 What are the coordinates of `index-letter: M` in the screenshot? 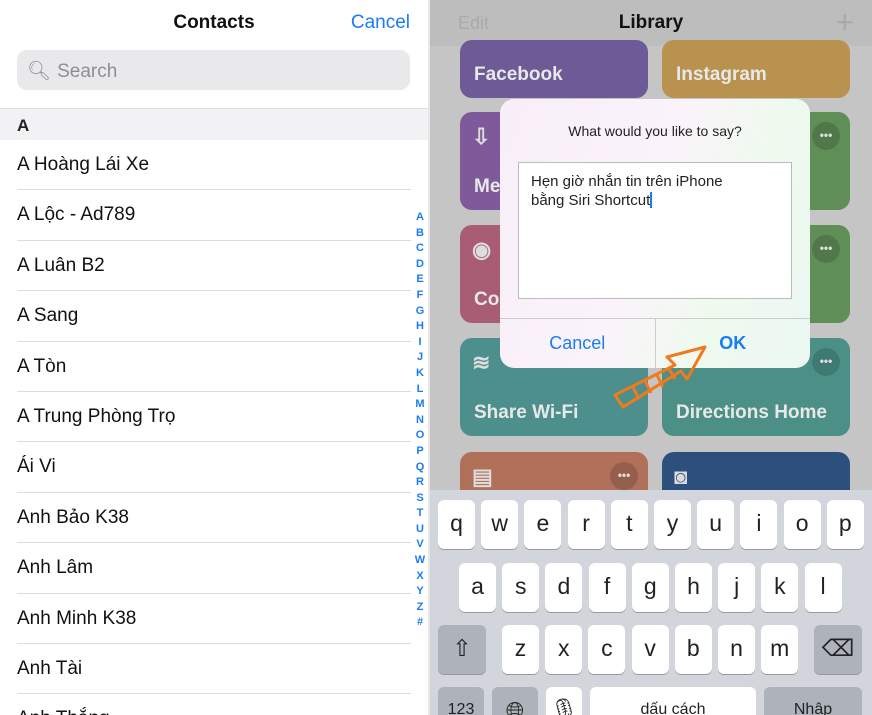 It's located at (420, 405).